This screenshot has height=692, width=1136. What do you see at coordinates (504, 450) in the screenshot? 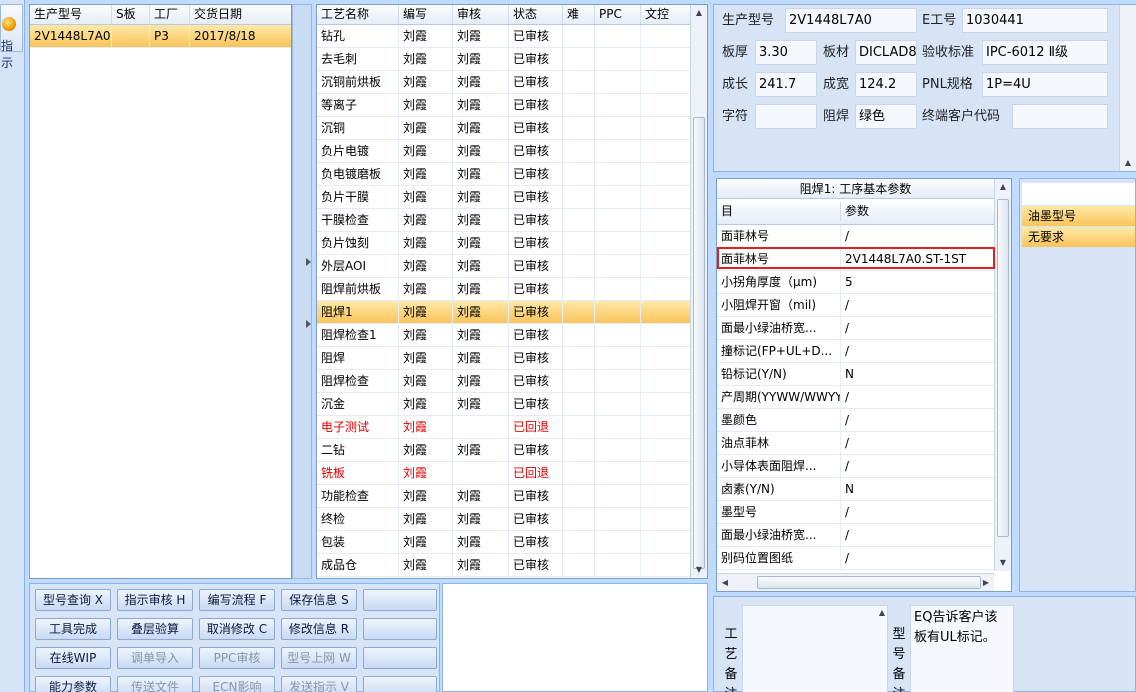
I see `process-row: 二钻 刘霞 刘霞 已审核` at bounding box center [504, 450].